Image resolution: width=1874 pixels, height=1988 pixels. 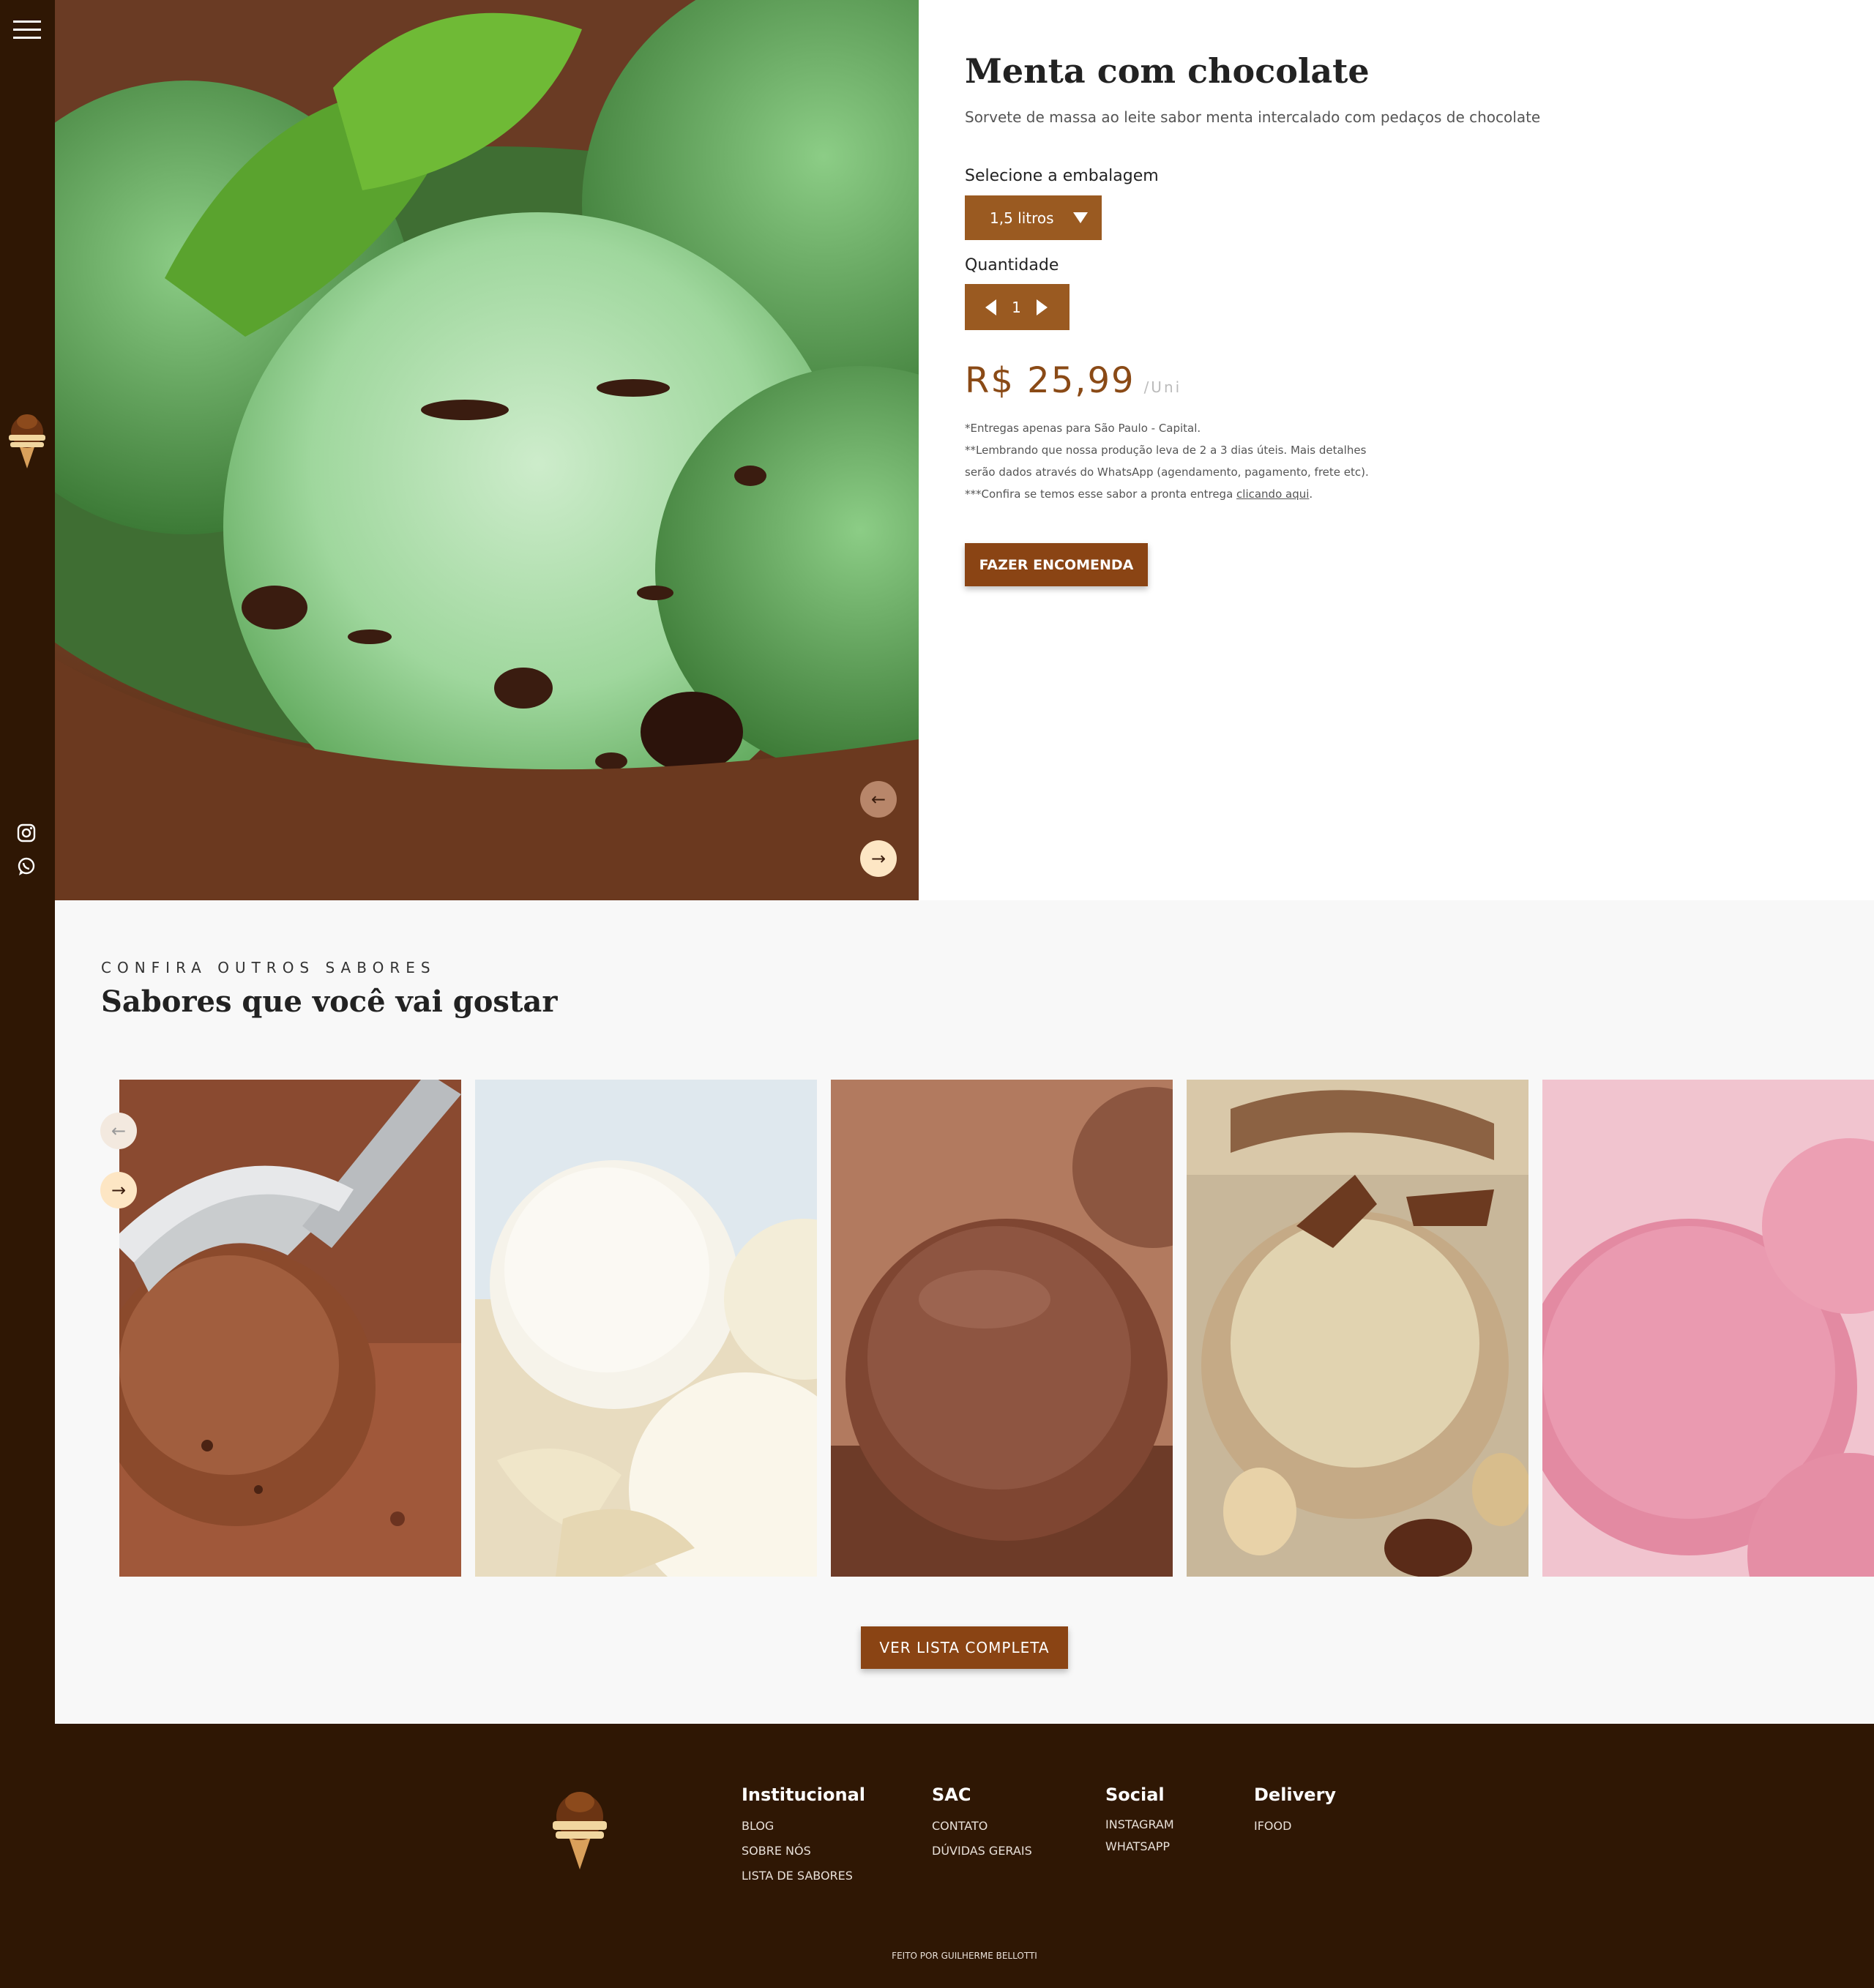 I want to click on price-value: R$ 25,99, so click(x=1050, y=380).